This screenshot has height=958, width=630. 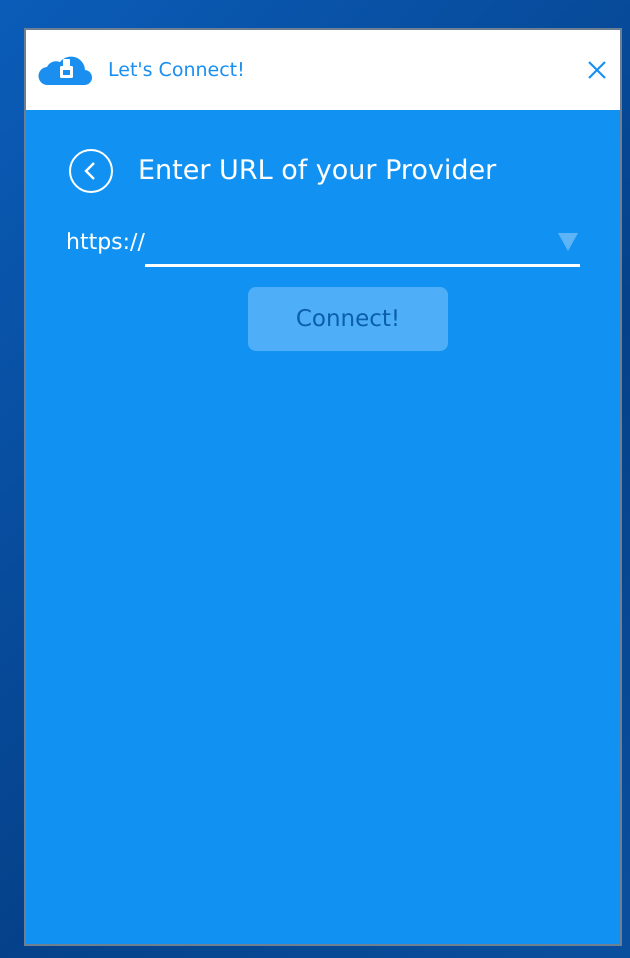 I want to click on close-icon, so click(x=597, y=70).